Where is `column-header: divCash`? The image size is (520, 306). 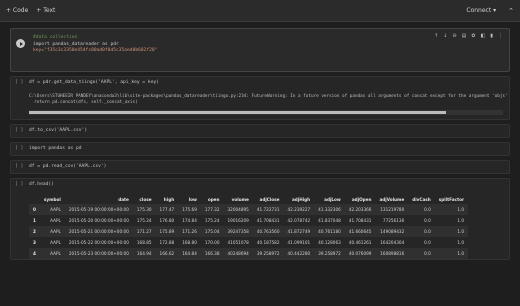 column-header: divCash is located at coordinates (421, 199).